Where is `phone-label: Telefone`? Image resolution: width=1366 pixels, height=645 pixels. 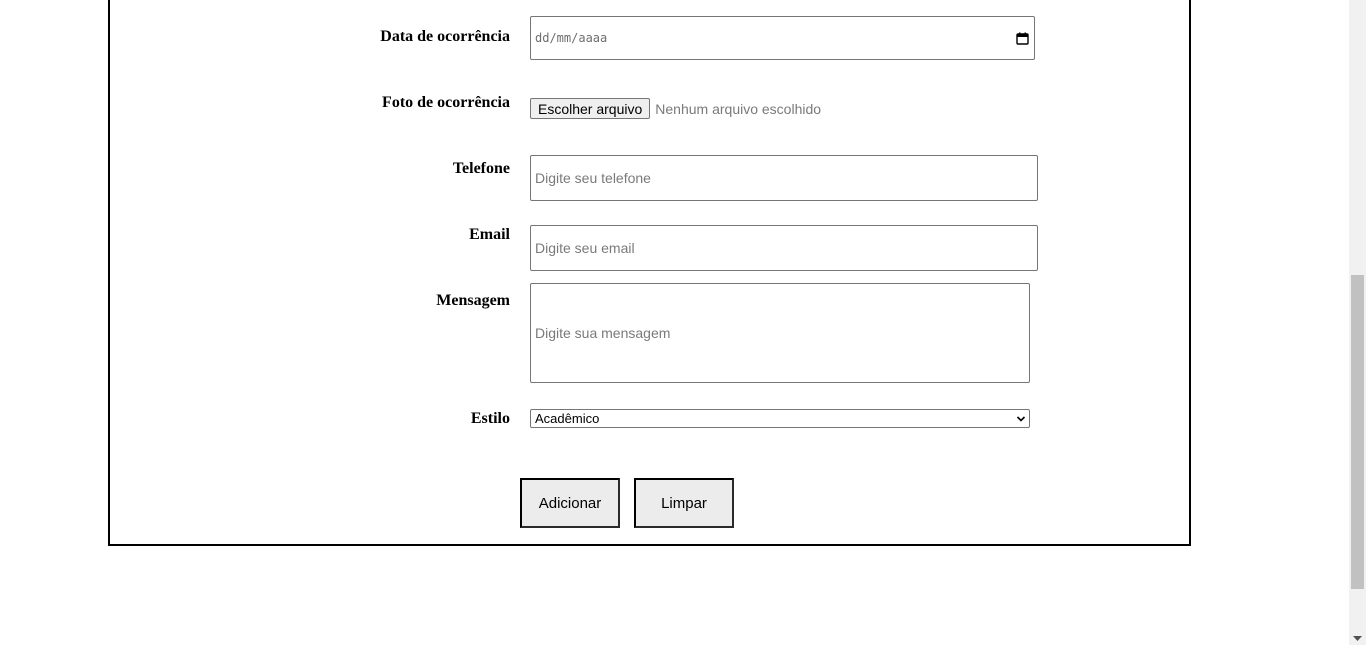
phone-label: Telefone is located at coordinates (481, 168).